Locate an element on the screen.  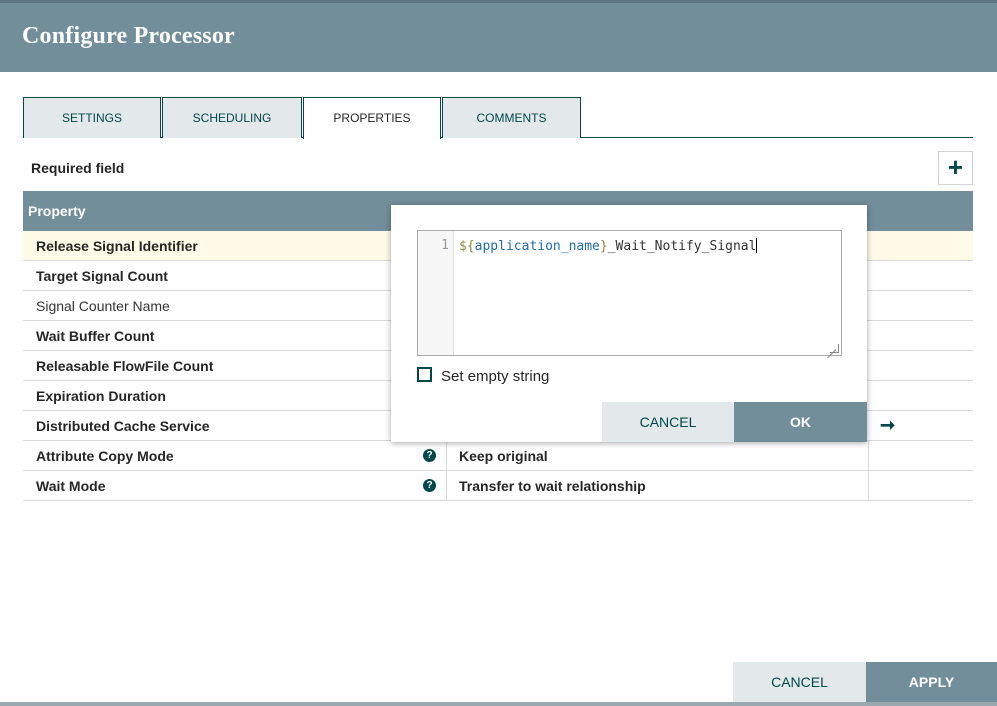
property-name: Wait Buffer Count is located at coordinates (95, 336).